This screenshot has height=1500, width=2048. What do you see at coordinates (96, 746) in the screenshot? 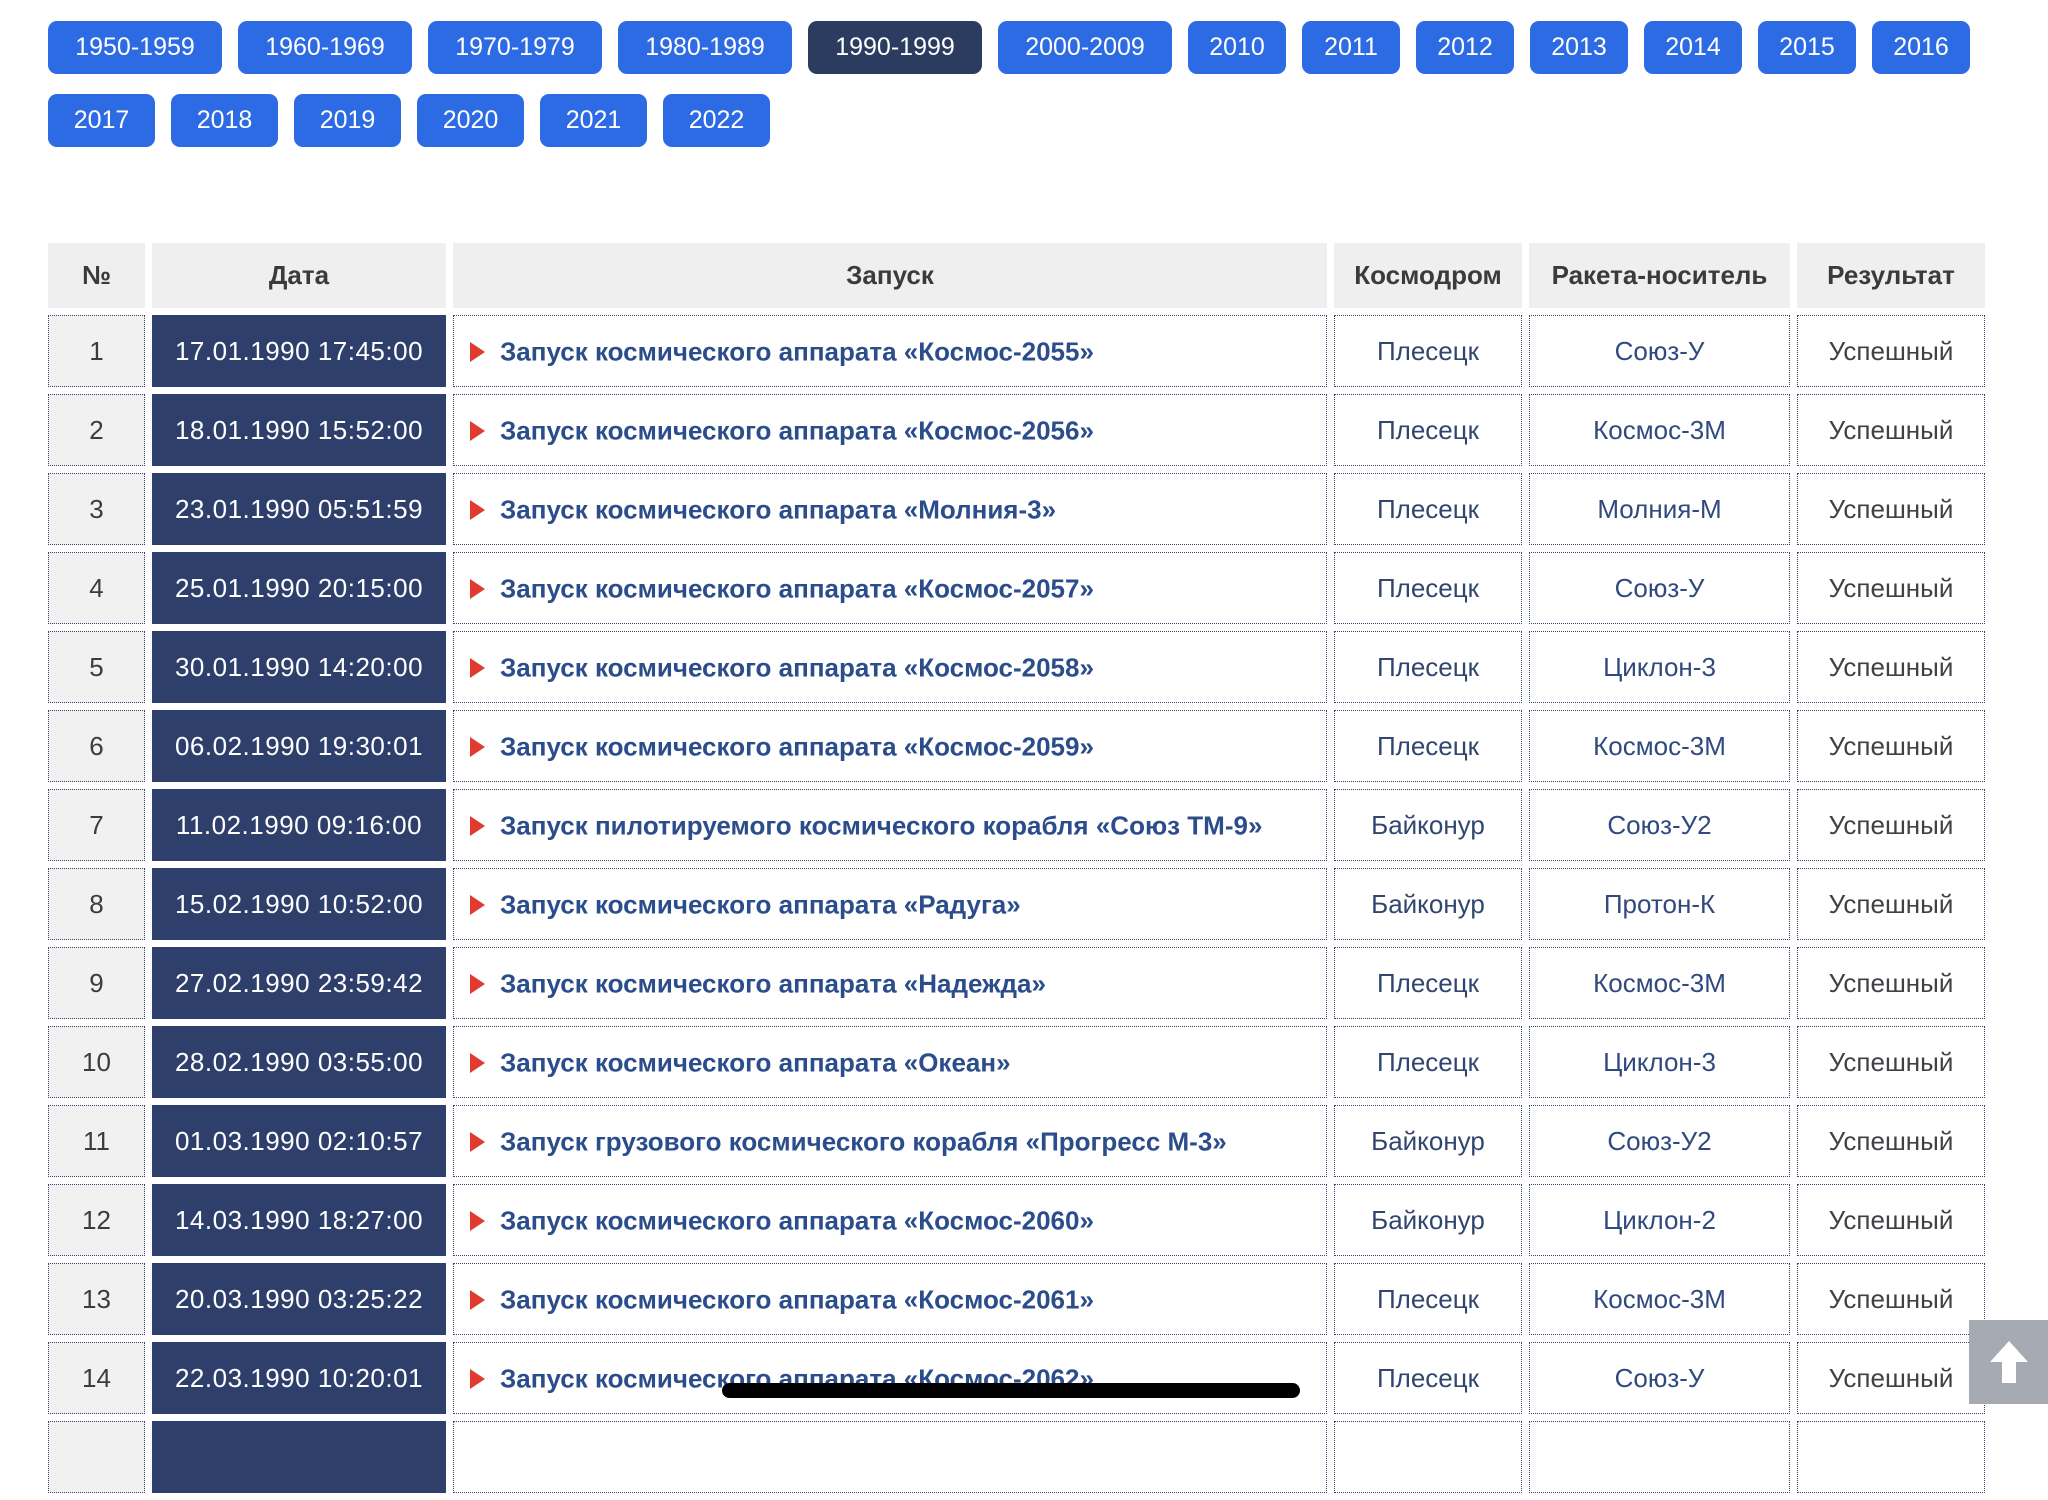
I see `row-number: 6` at bounding box center [96, 746].